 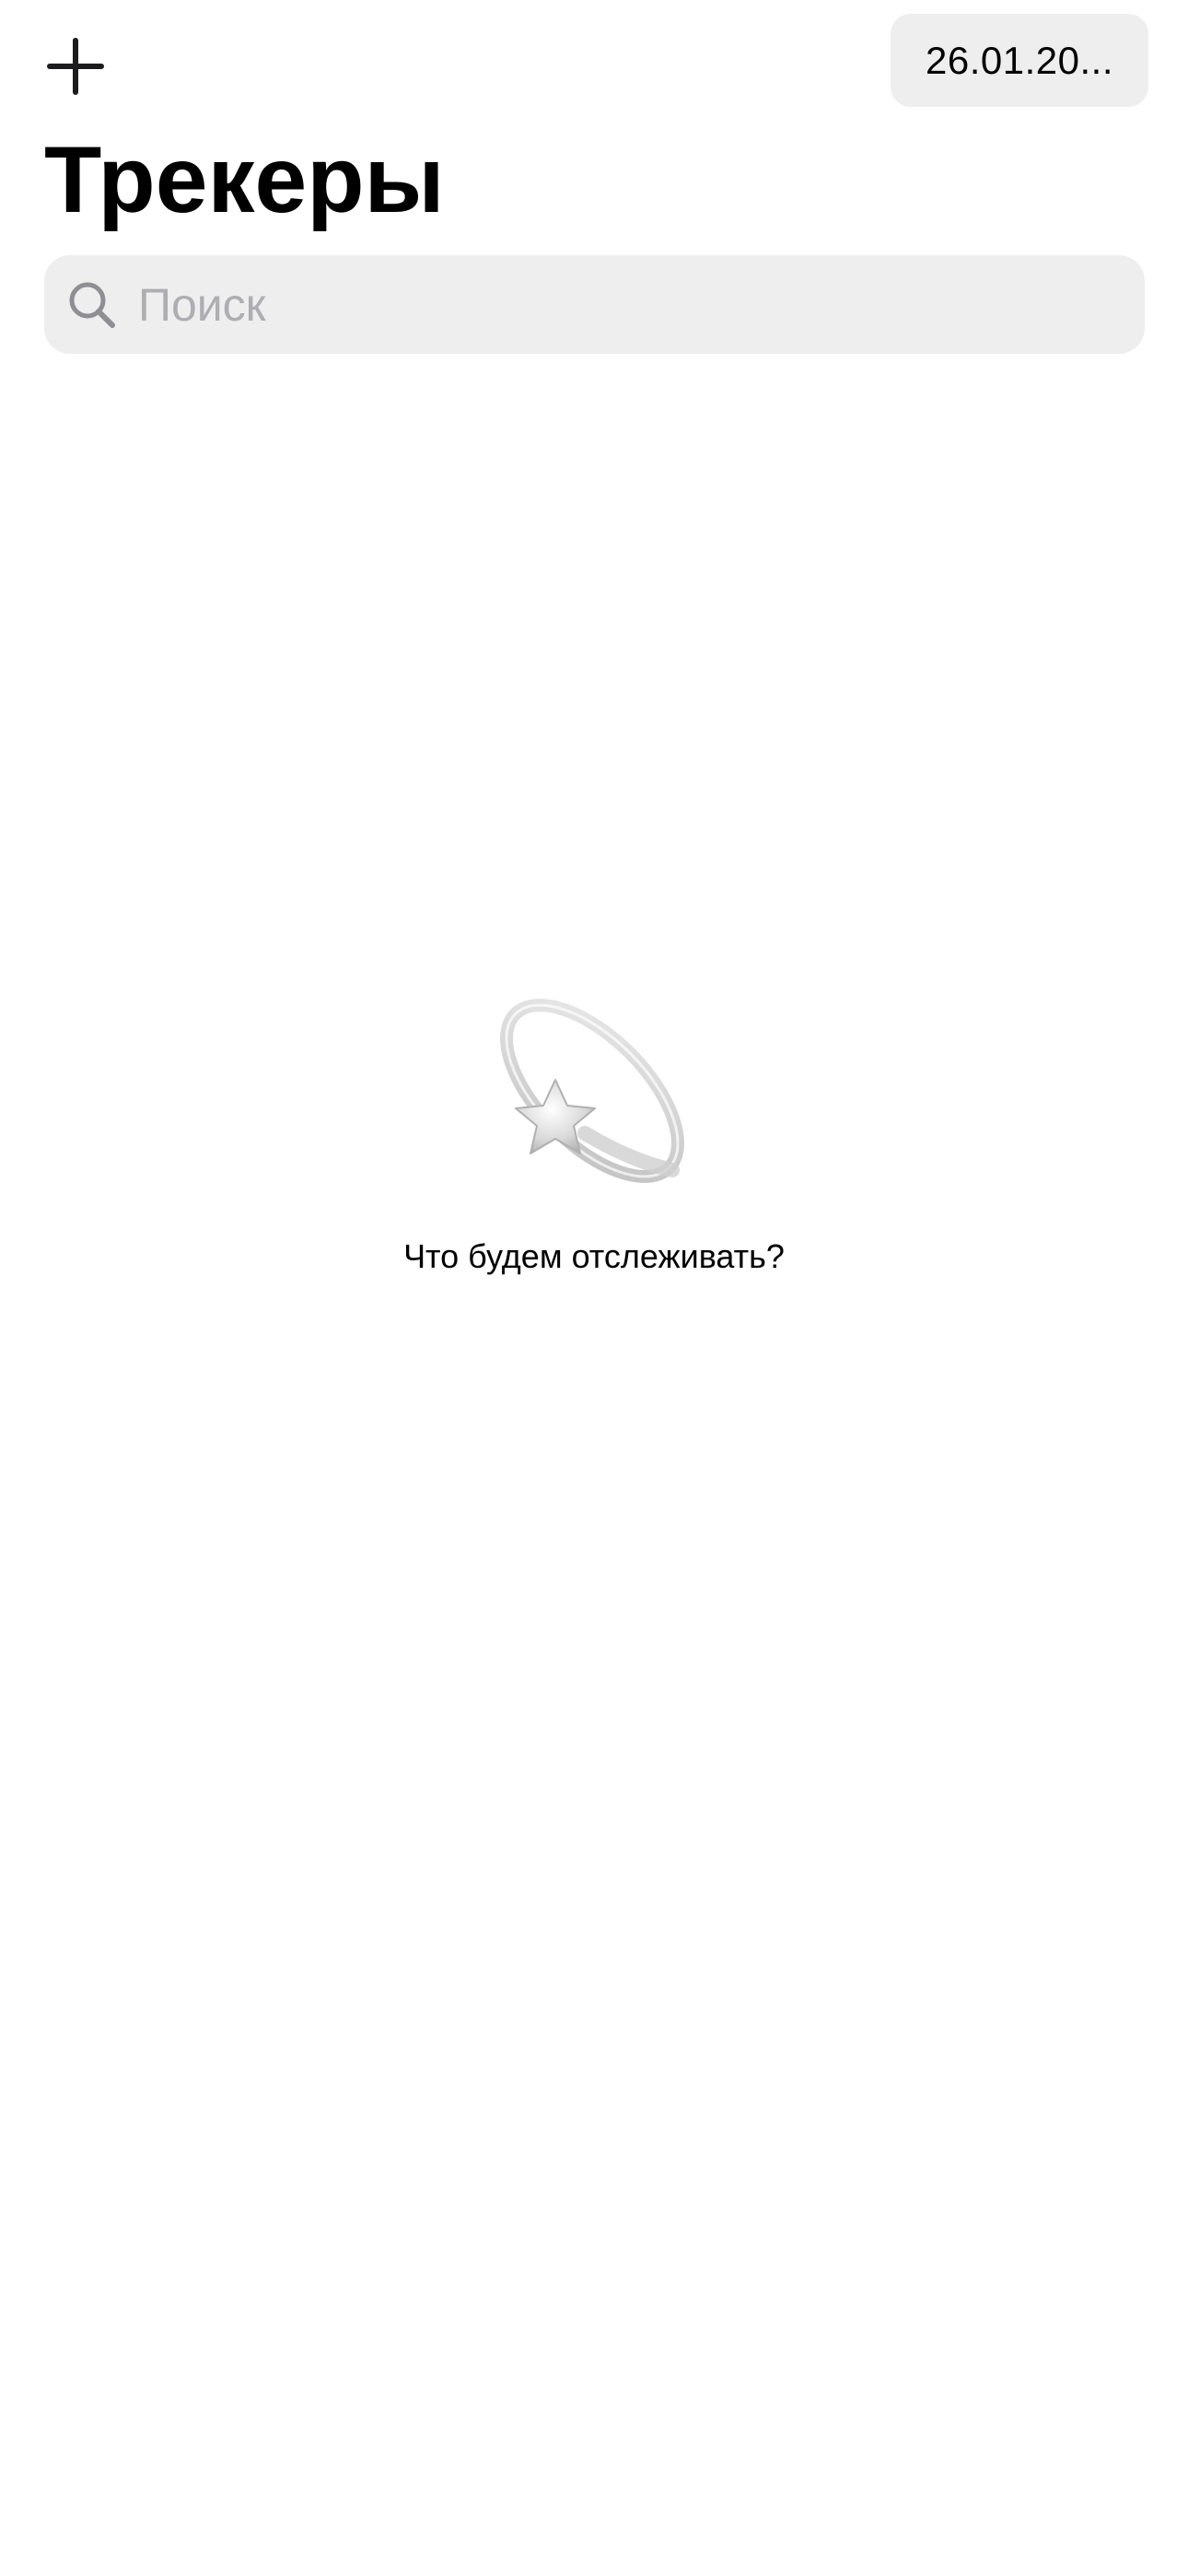 I want to click on add-tracker-button, so click(x=76, y=66).